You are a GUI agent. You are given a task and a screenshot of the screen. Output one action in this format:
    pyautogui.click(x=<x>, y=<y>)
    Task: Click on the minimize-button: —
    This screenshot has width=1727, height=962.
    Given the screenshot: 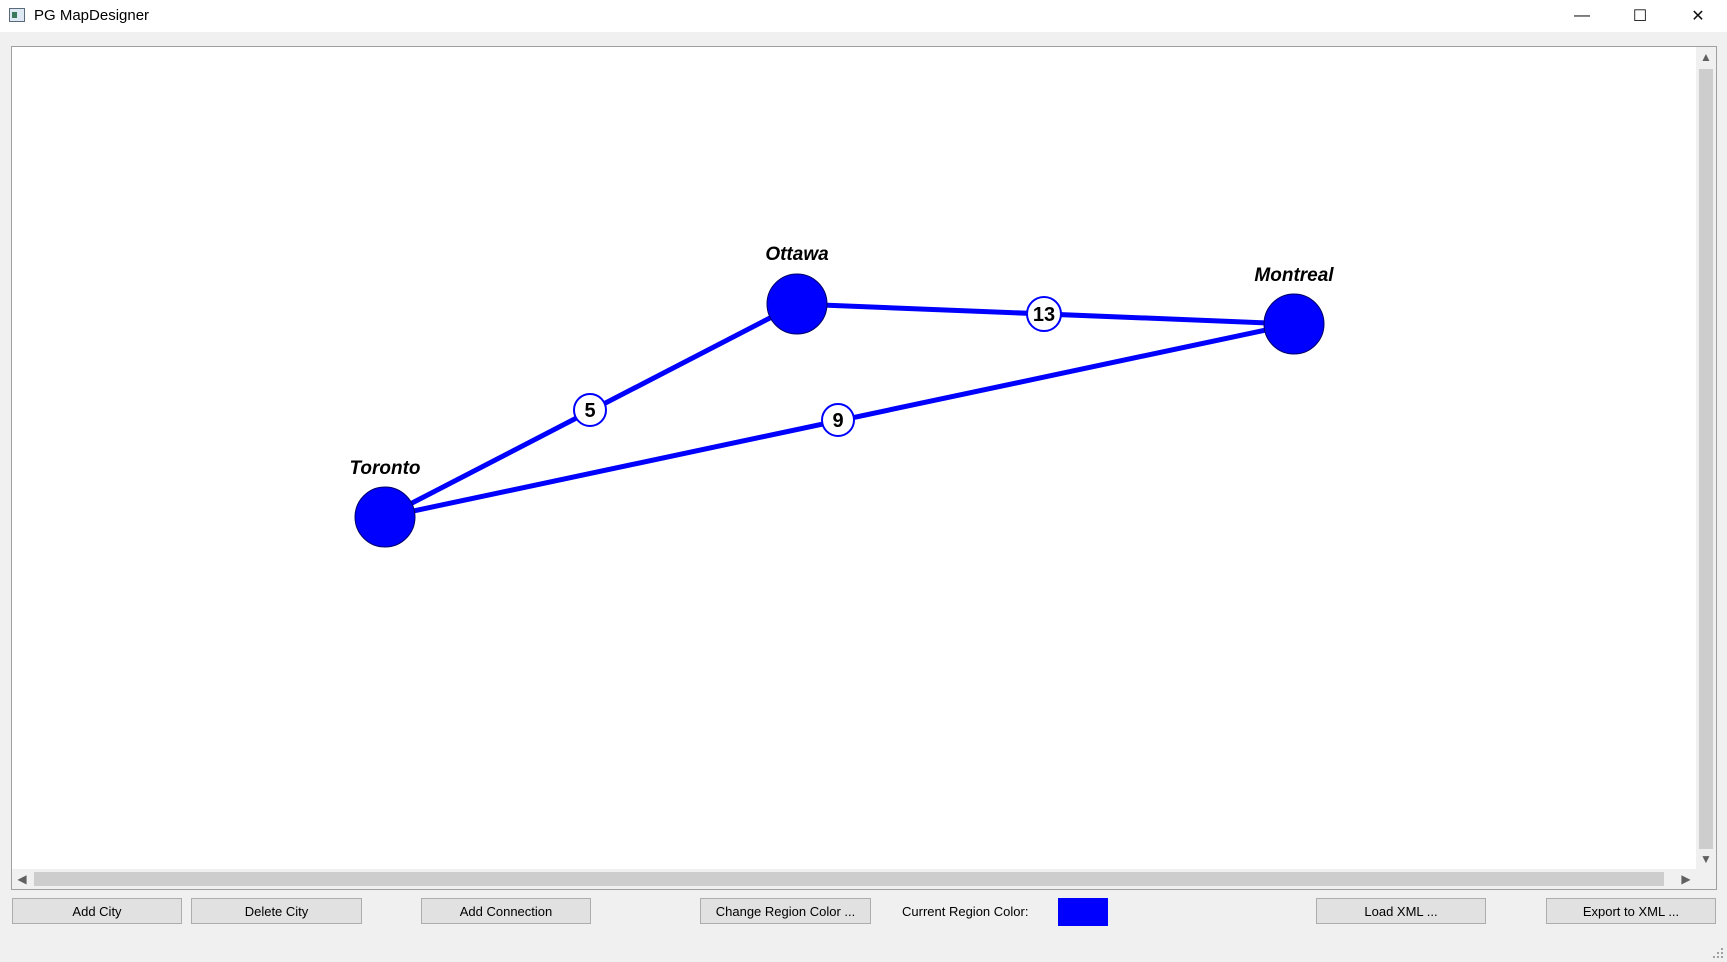 What is the action you would take?
    pyautogui.click(x=1582, y=16)
    